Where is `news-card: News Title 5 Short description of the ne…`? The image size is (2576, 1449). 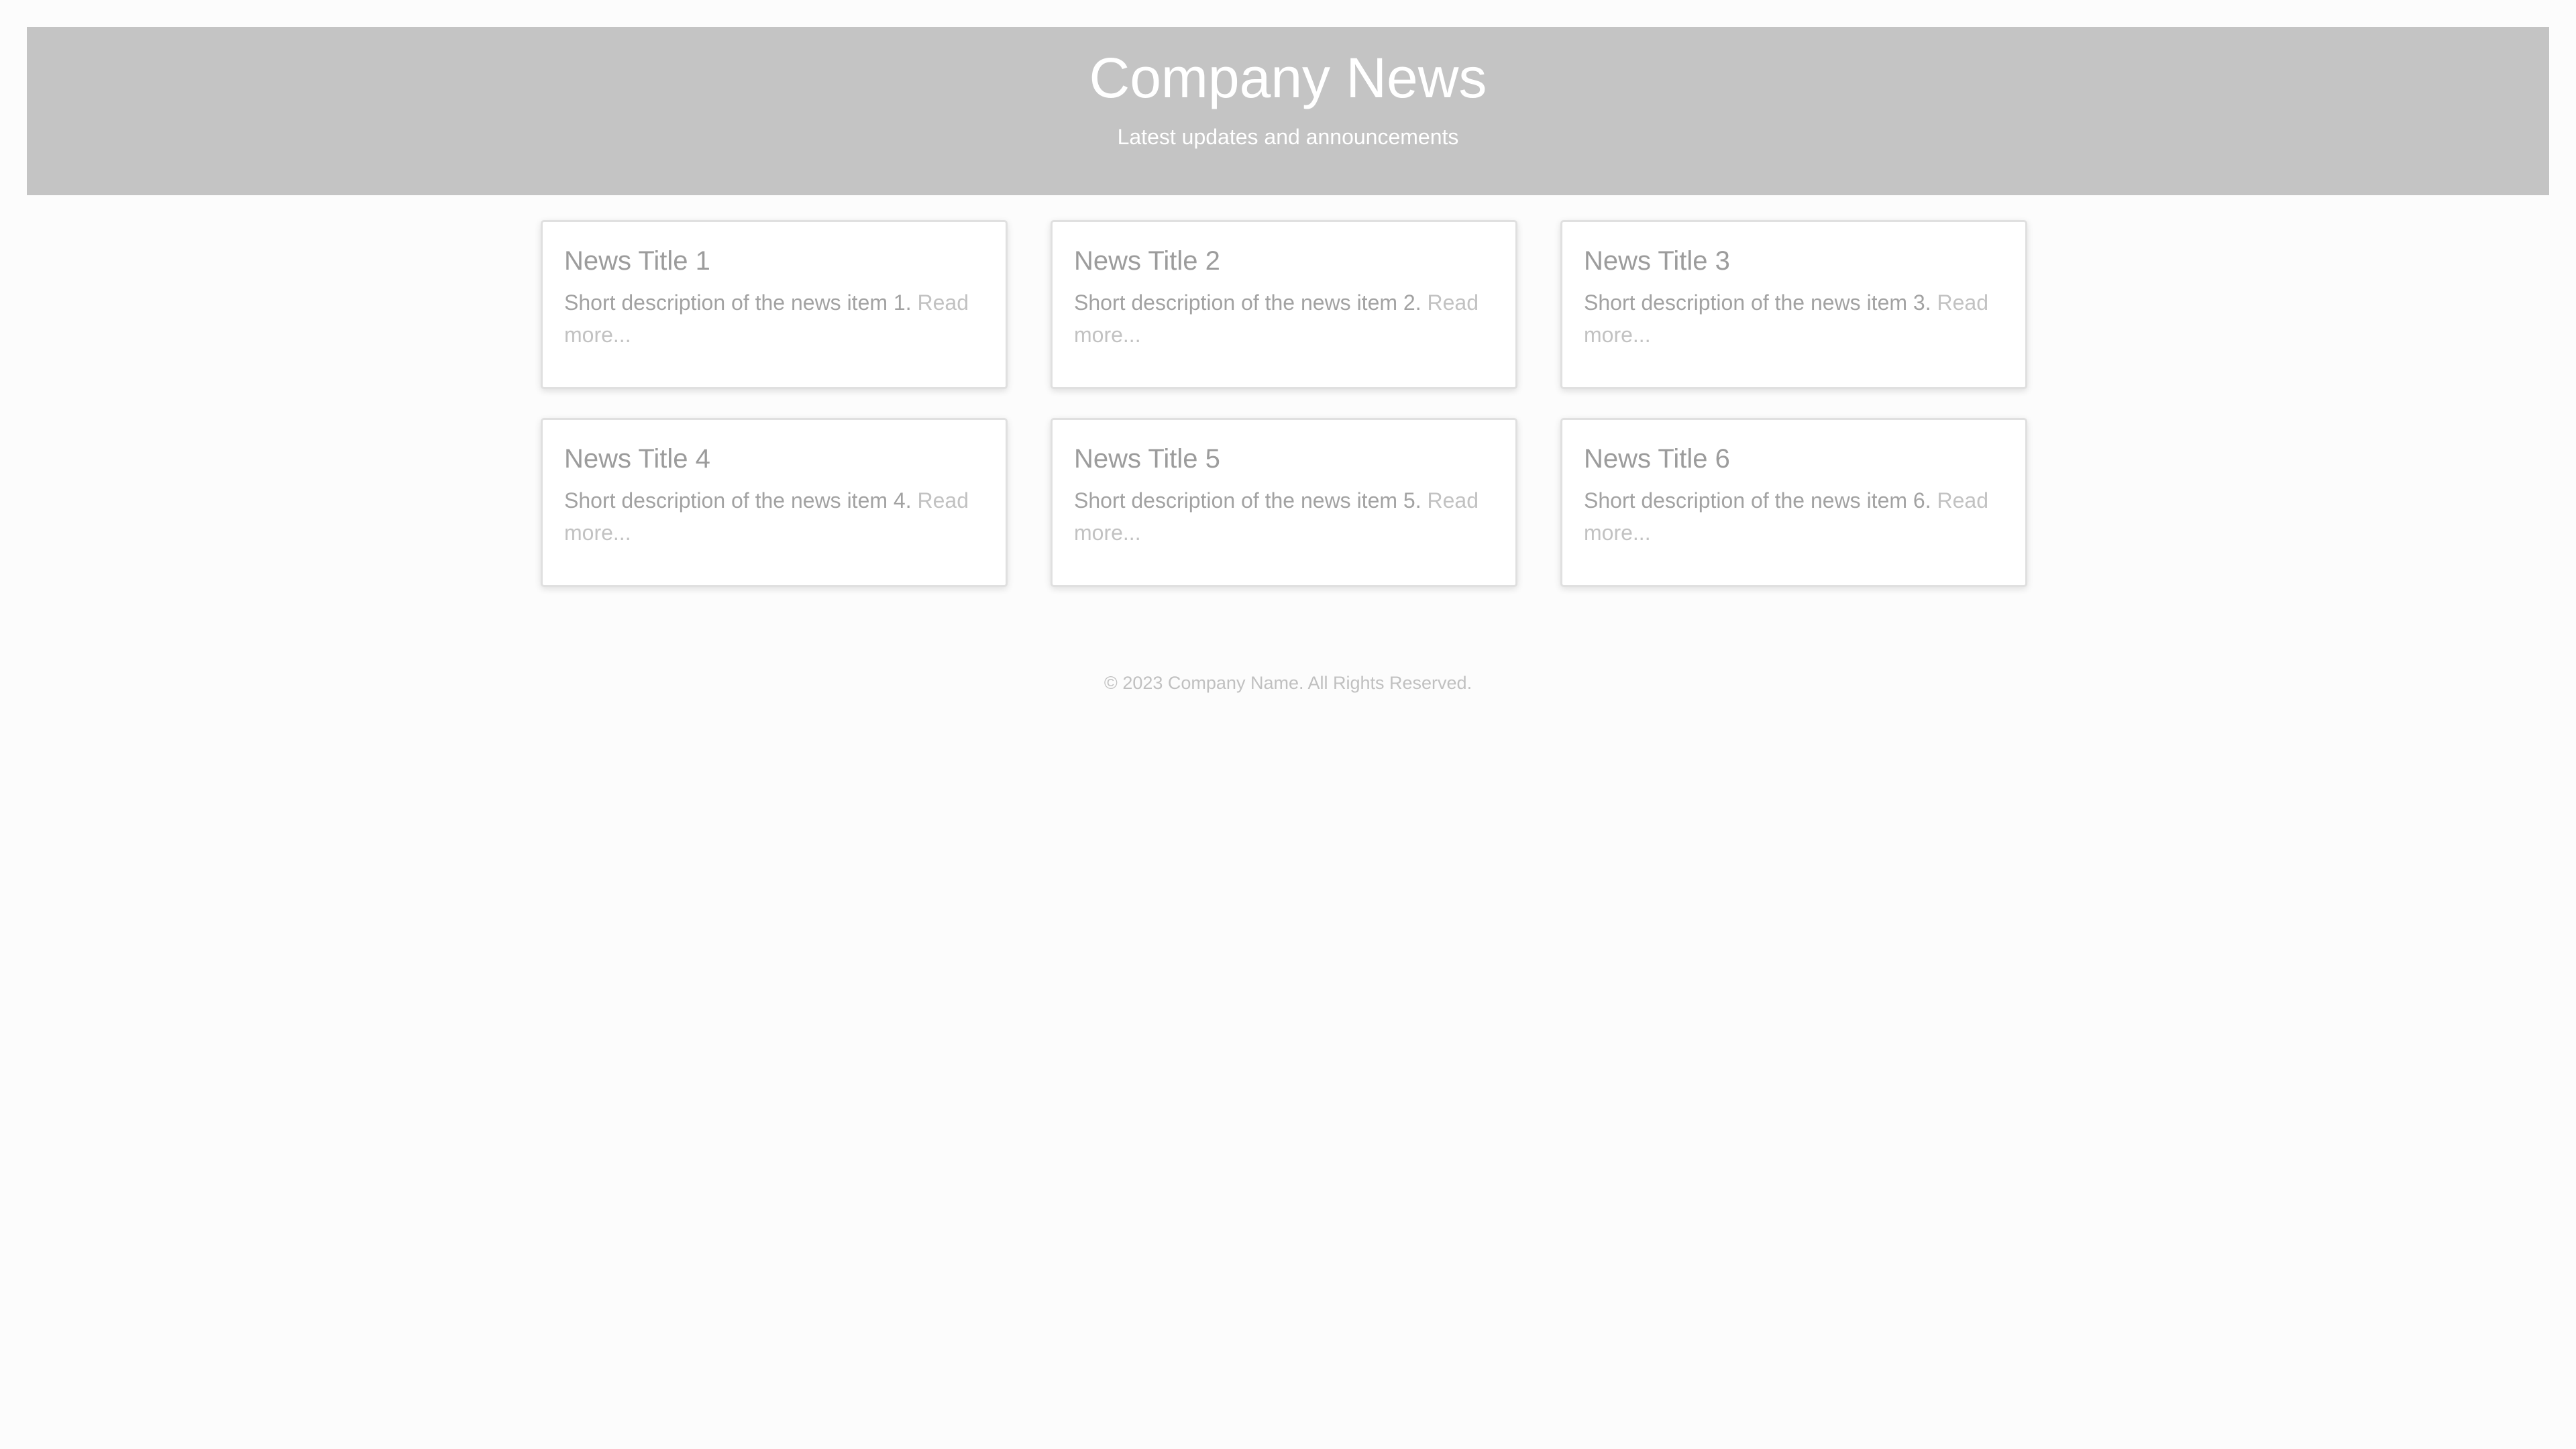 news-card: News Title 5 Short description of the ne… is located at coordinates (1284, 502).